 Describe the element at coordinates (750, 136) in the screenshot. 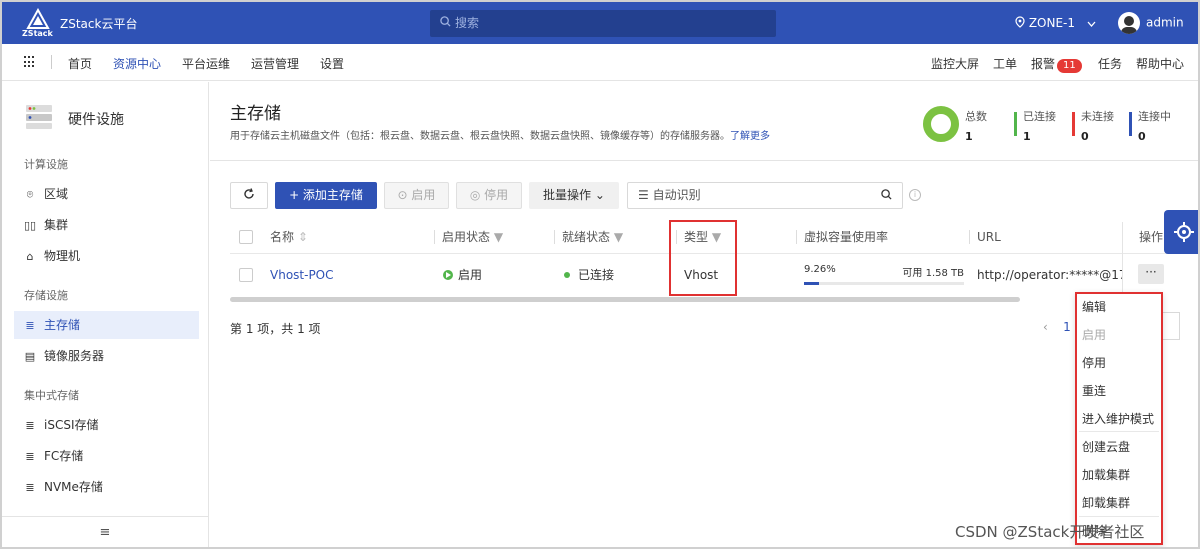

I see `learn-more-link: 了解更多` at that location.